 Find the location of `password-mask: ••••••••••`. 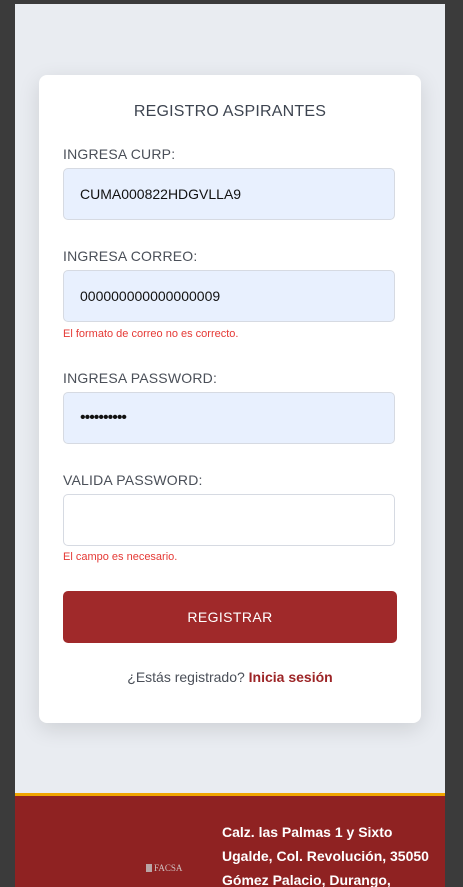

password-mask: •••••••••• is located at coordinates (103, 417).